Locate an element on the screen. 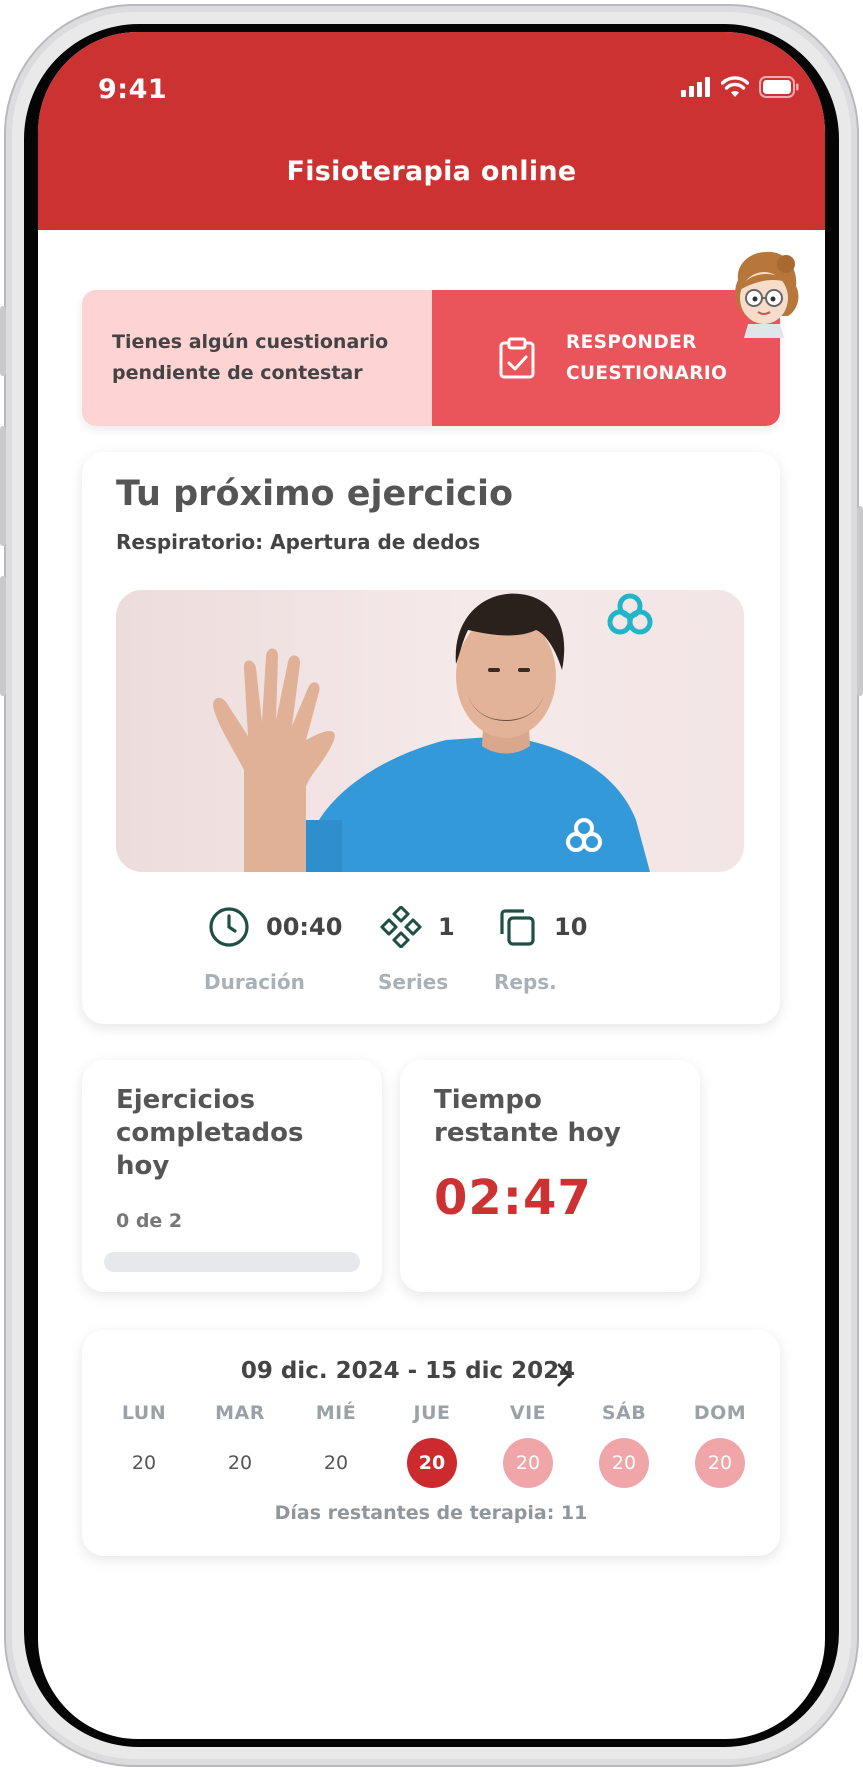 Image resolution: width=863 pixels, height=1771 pixels. exercise-video-frame is located at coordinates (433, 732).